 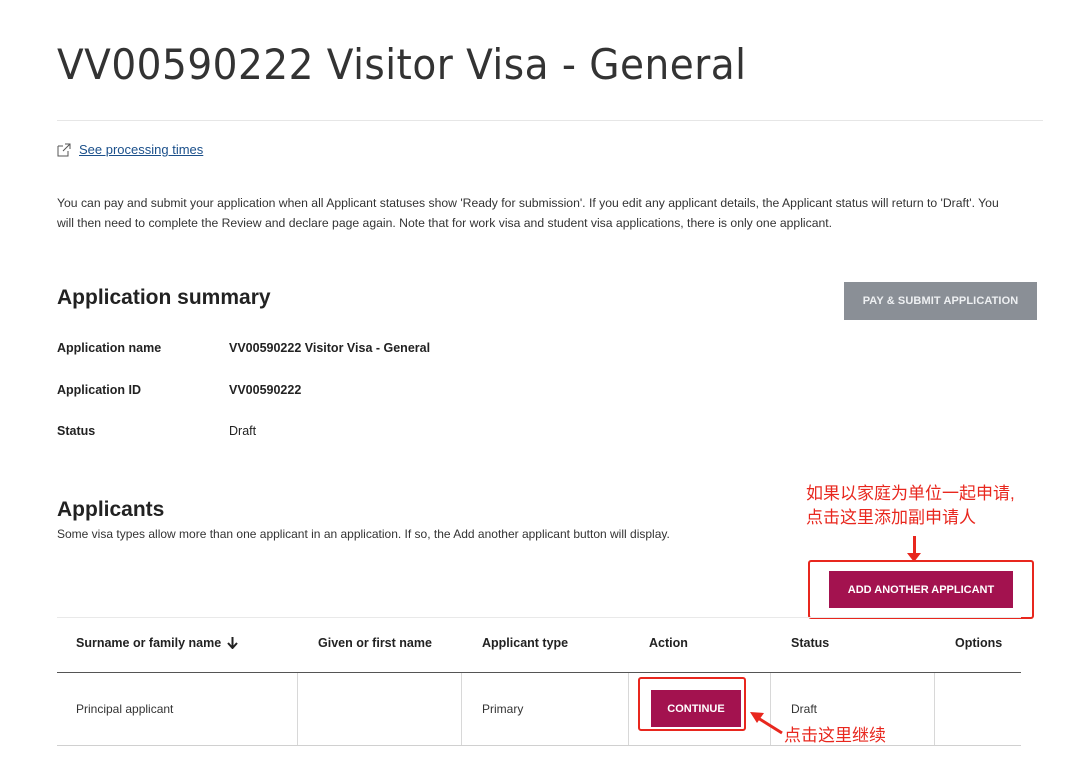 What do you see at coordinates (539, 672) in the screenshot?
I see `table-header-border` at bounding box center [539, 672].